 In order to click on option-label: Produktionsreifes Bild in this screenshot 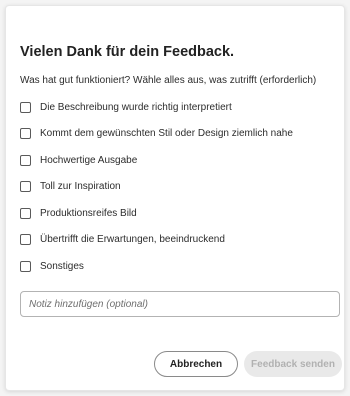, I will do `click(88, 213)`.